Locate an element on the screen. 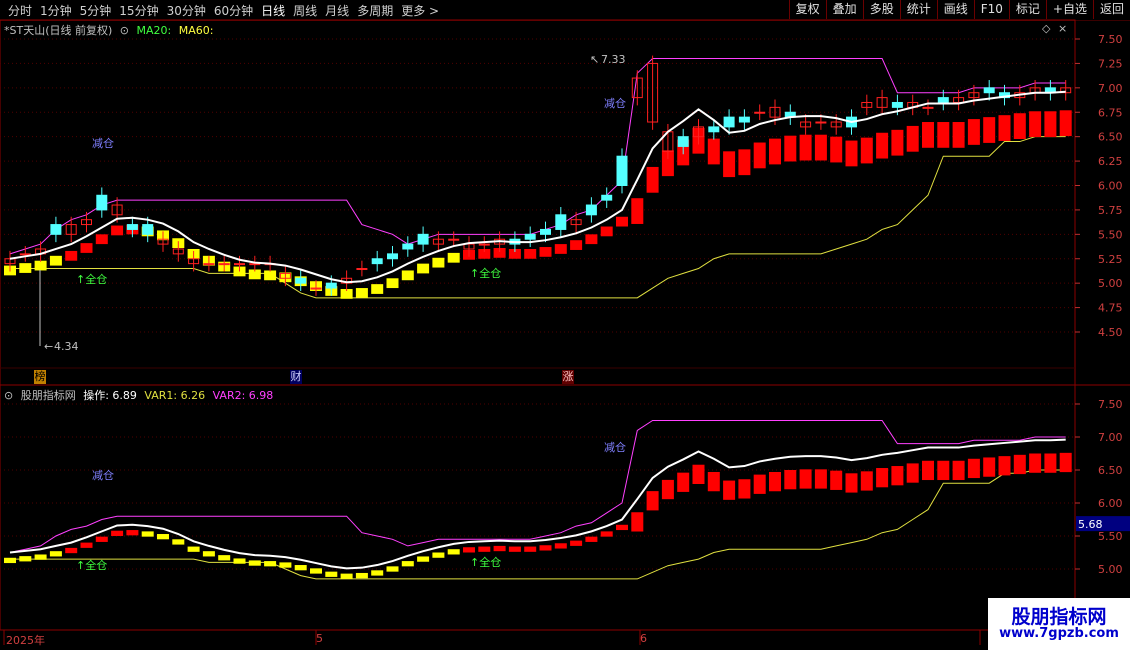 This screenshot has width=1130, height=650. var1-value: VAR1: 6.26 is located at coordinates (175, 395).